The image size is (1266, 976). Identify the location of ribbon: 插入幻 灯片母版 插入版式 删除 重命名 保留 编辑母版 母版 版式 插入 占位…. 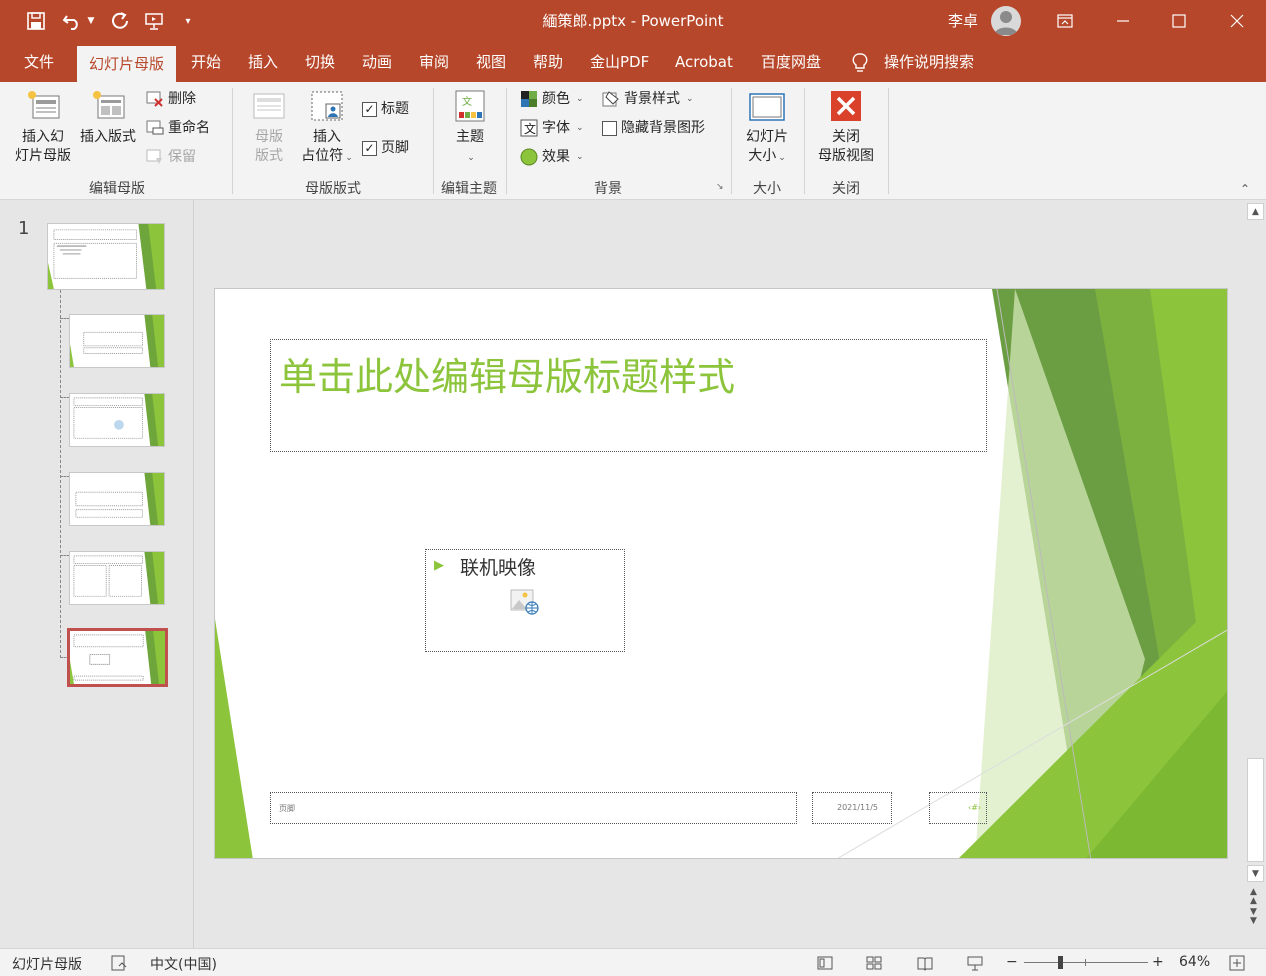
(633, 141).